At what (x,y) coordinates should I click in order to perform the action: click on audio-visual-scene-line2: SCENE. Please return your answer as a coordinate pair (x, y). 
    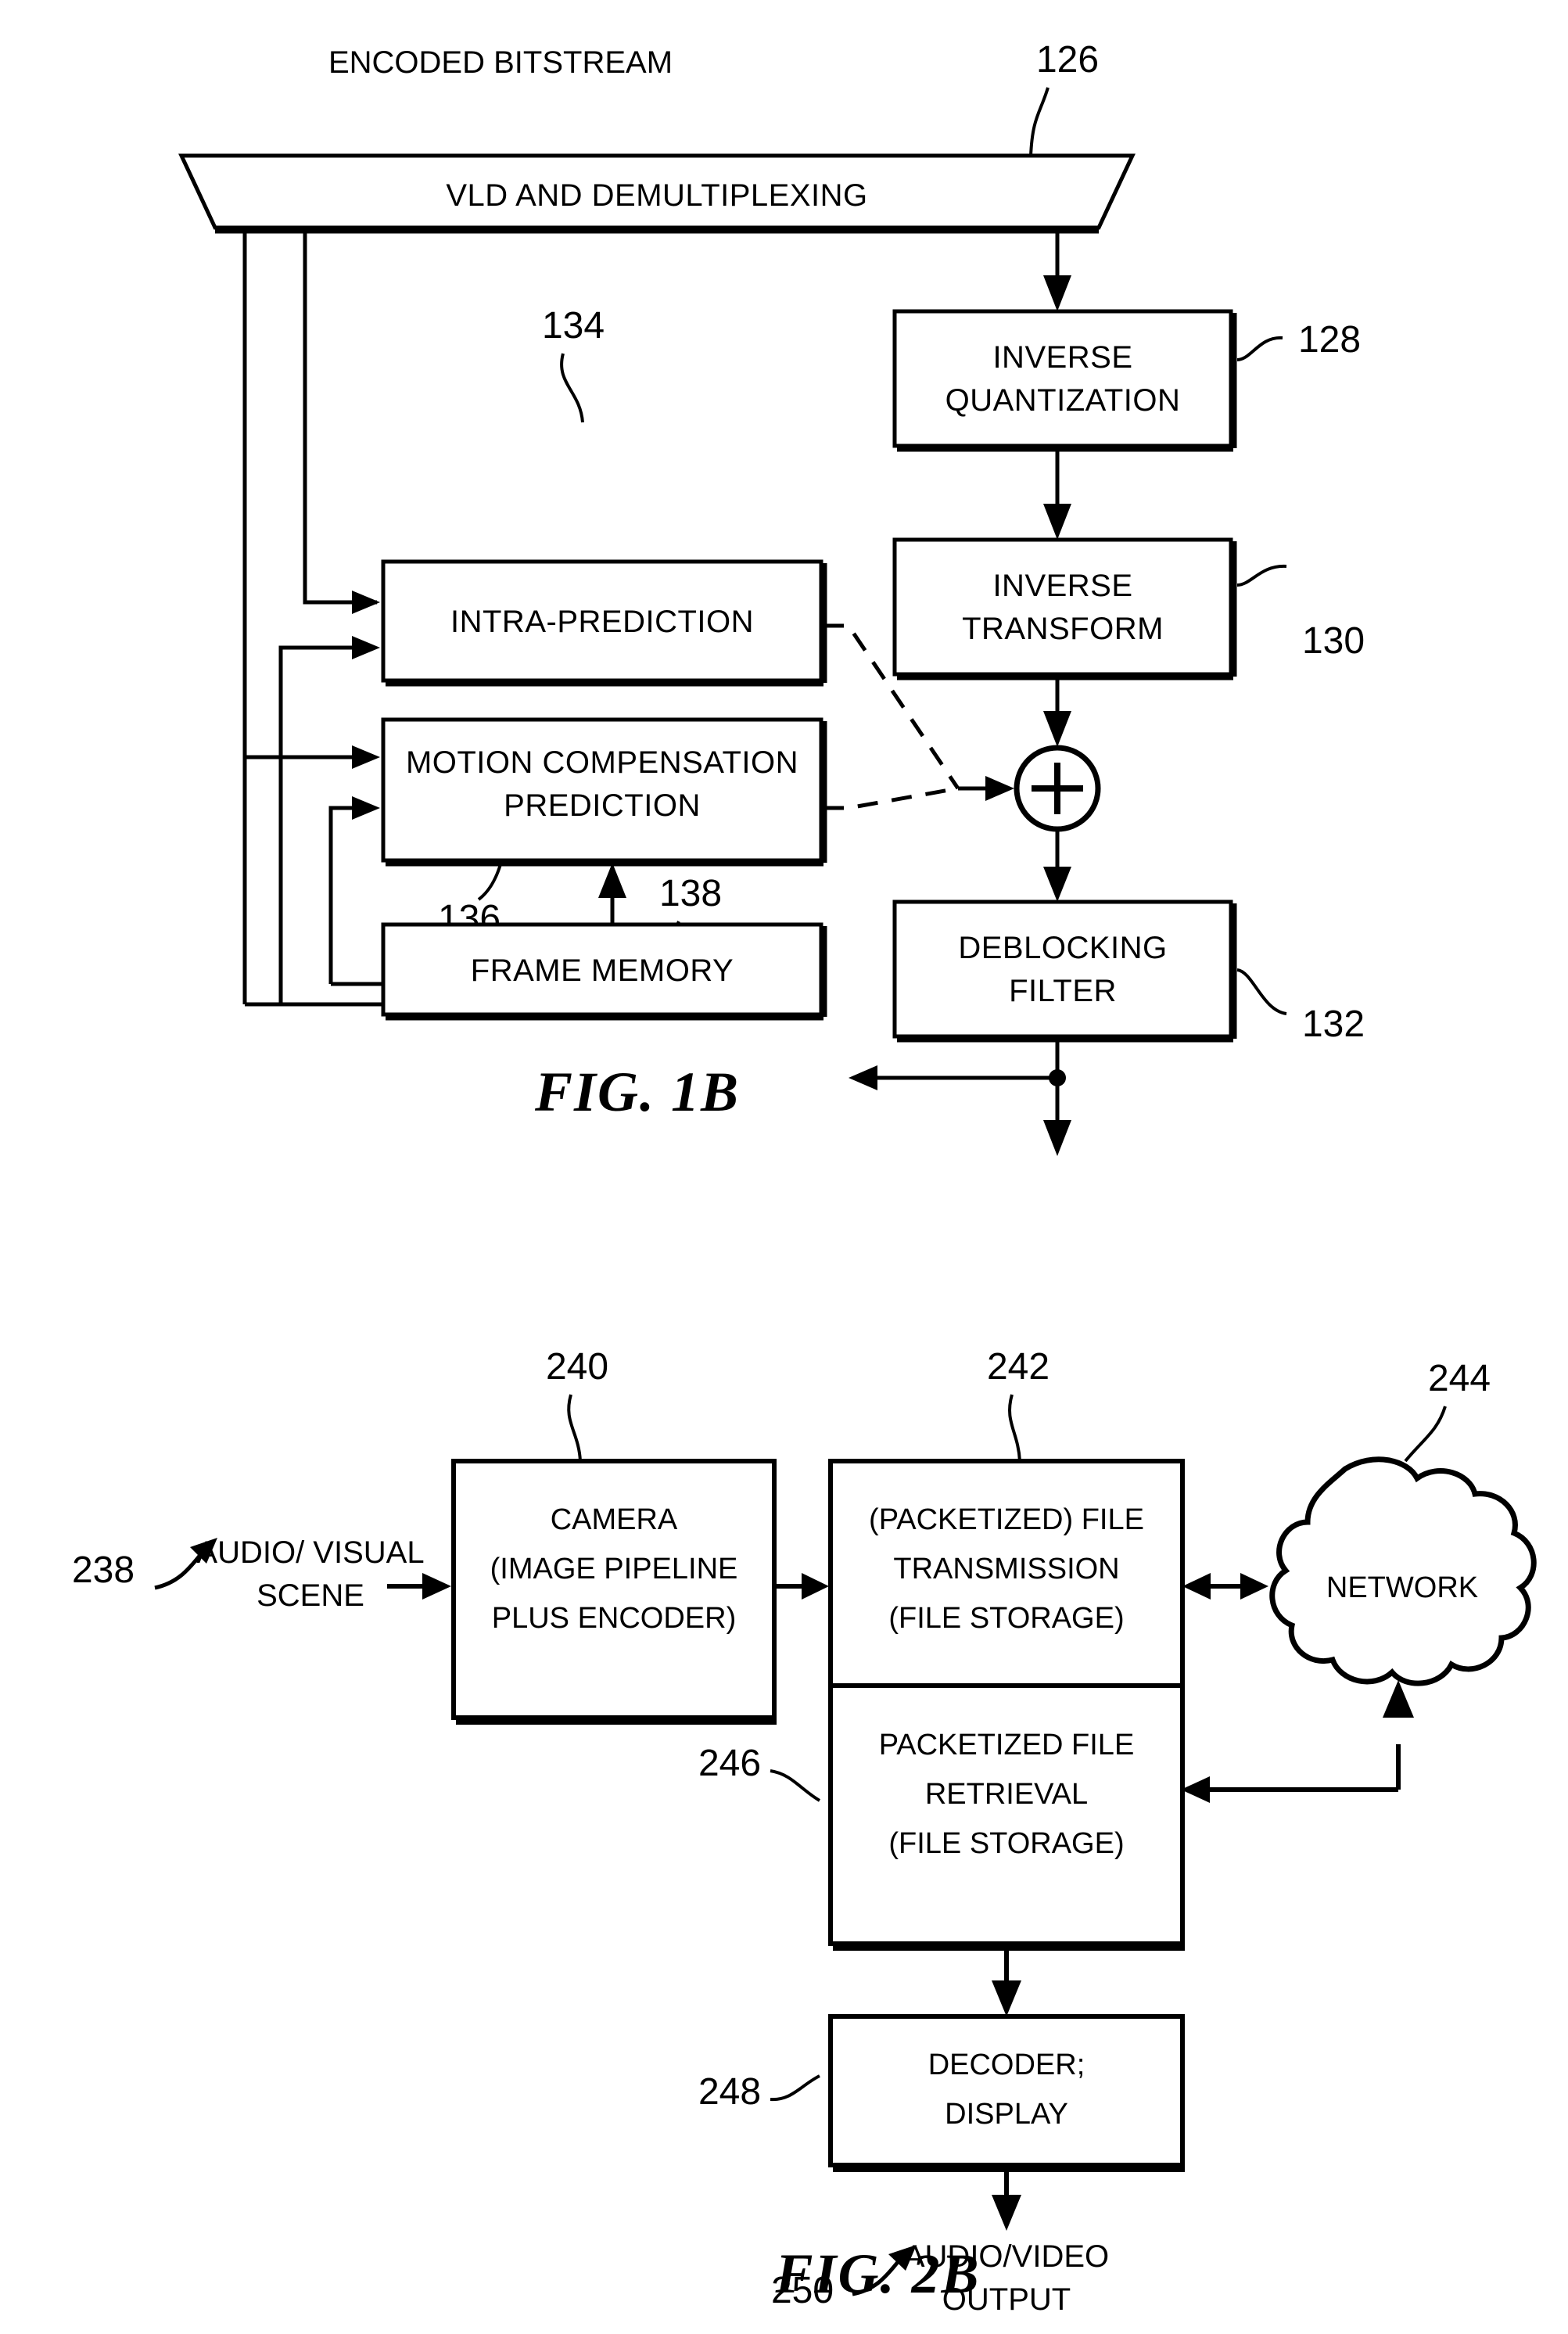
    Looking at the image, I should click on (310, 1595).